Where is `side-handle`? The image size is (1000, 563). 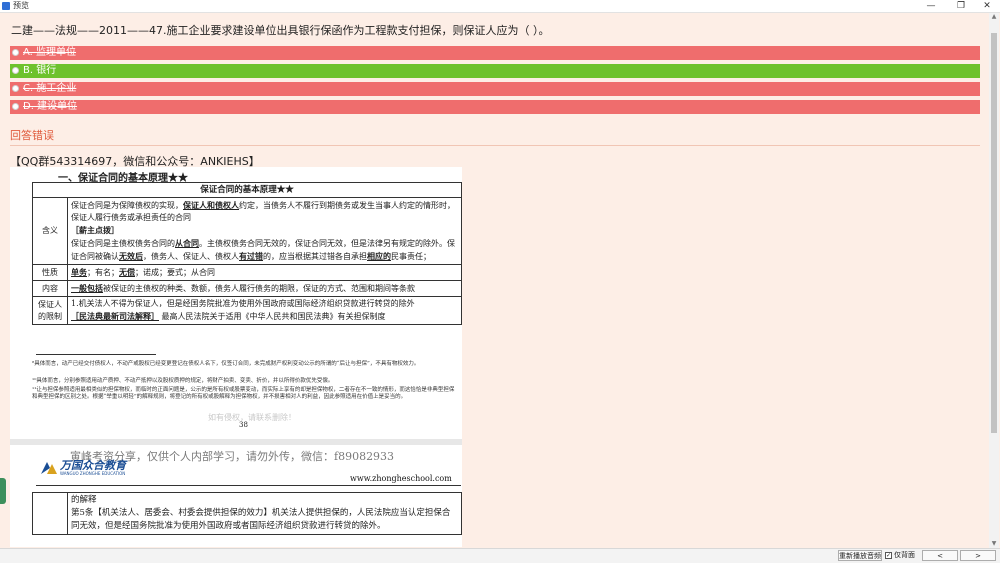 side-handle is located at coordinates (3, 491).